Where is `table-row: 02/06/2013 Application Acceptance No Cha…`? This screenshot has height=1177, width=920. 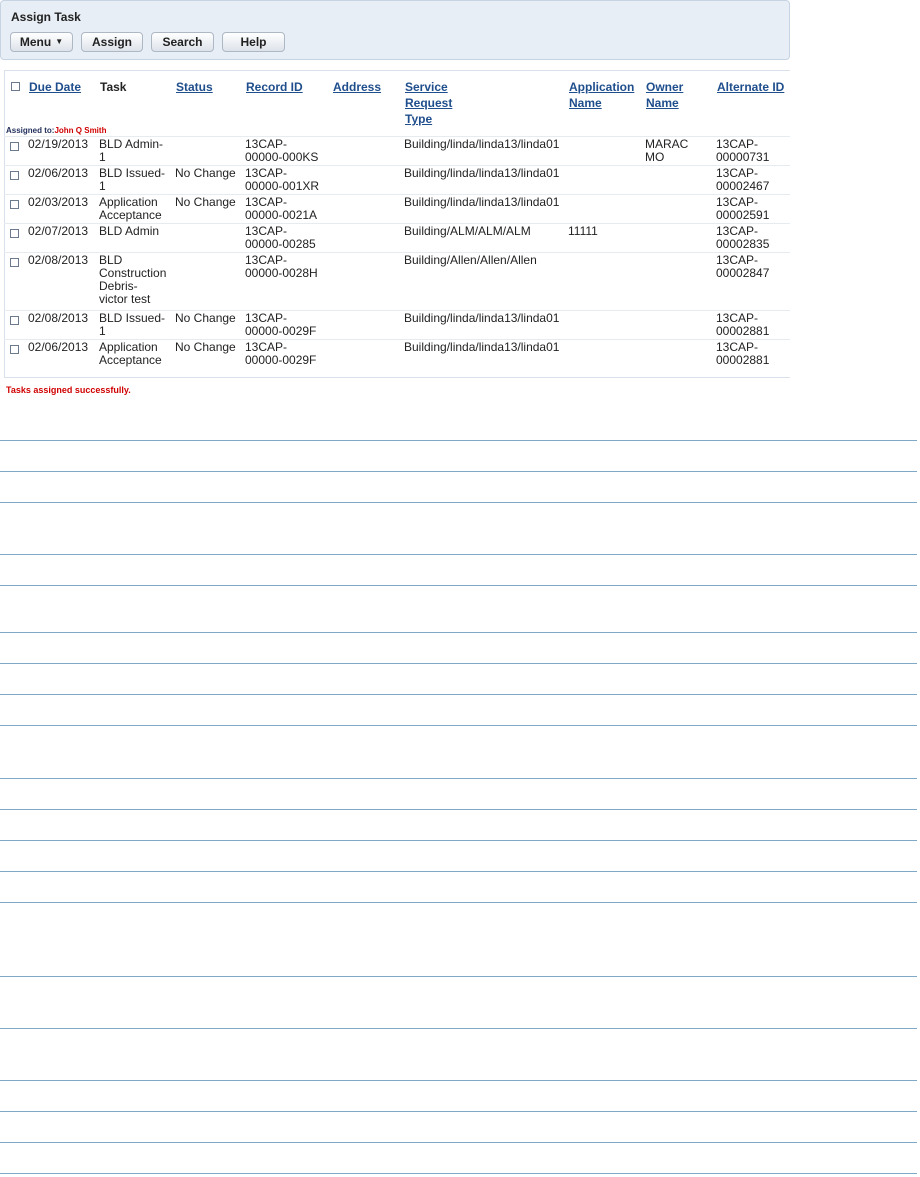
table-row: 02/06/2013 Application Acceptance No Cha… is located at coordinates (397, 353).